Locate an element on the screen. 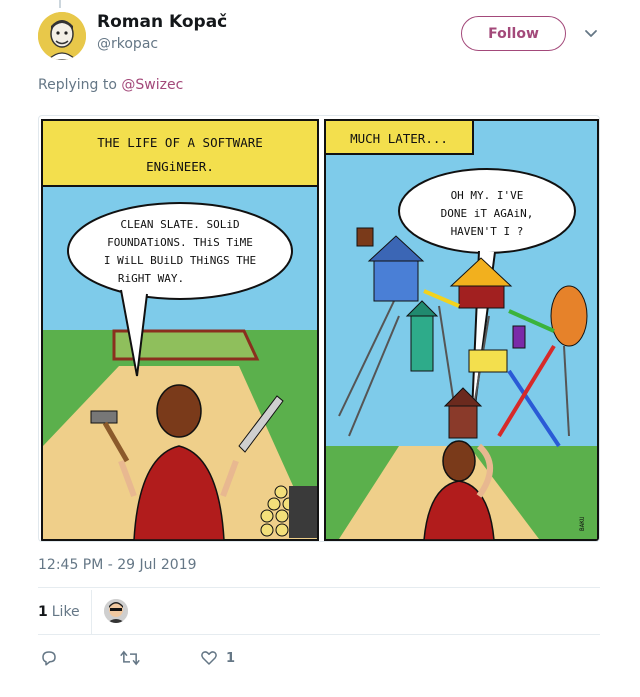 This screenshot has width=640, height=697. replying-prefix: Replying to is located at coordinates (77, 85).